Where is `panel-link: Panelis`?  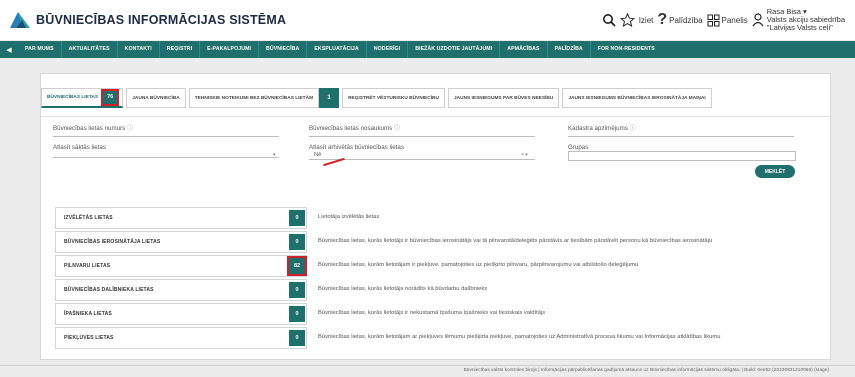 panel-link: Panelis is located at coordinates (727, 20).